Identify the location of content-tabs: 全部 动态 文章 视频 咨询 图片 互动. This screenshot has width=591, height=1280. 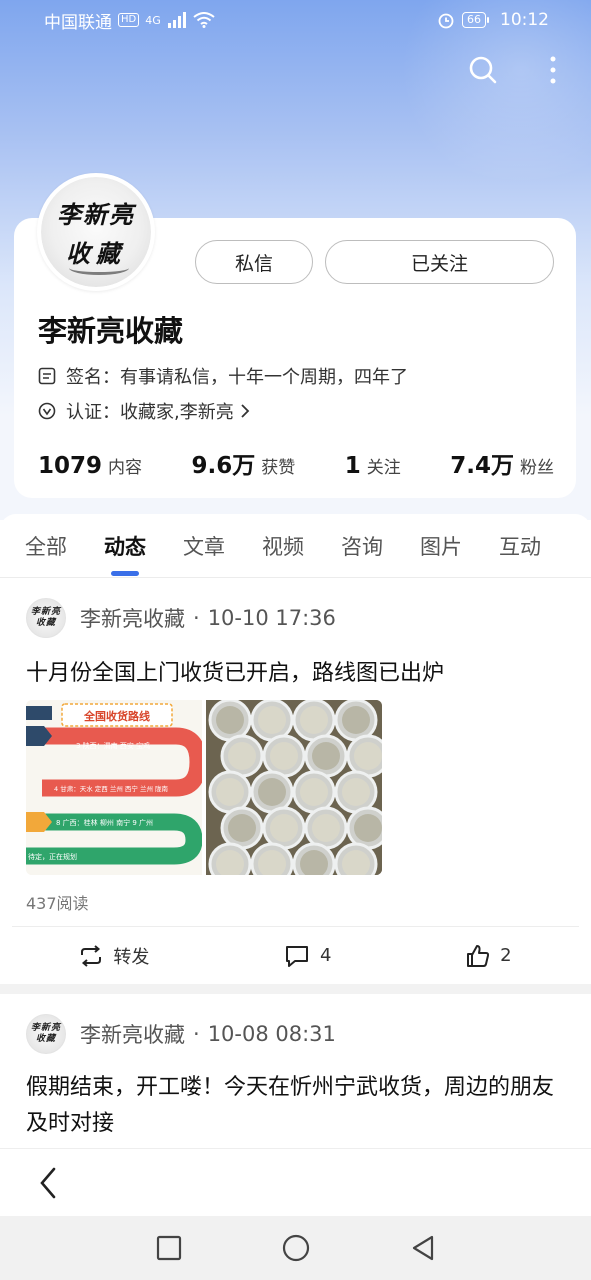
(295, 546).